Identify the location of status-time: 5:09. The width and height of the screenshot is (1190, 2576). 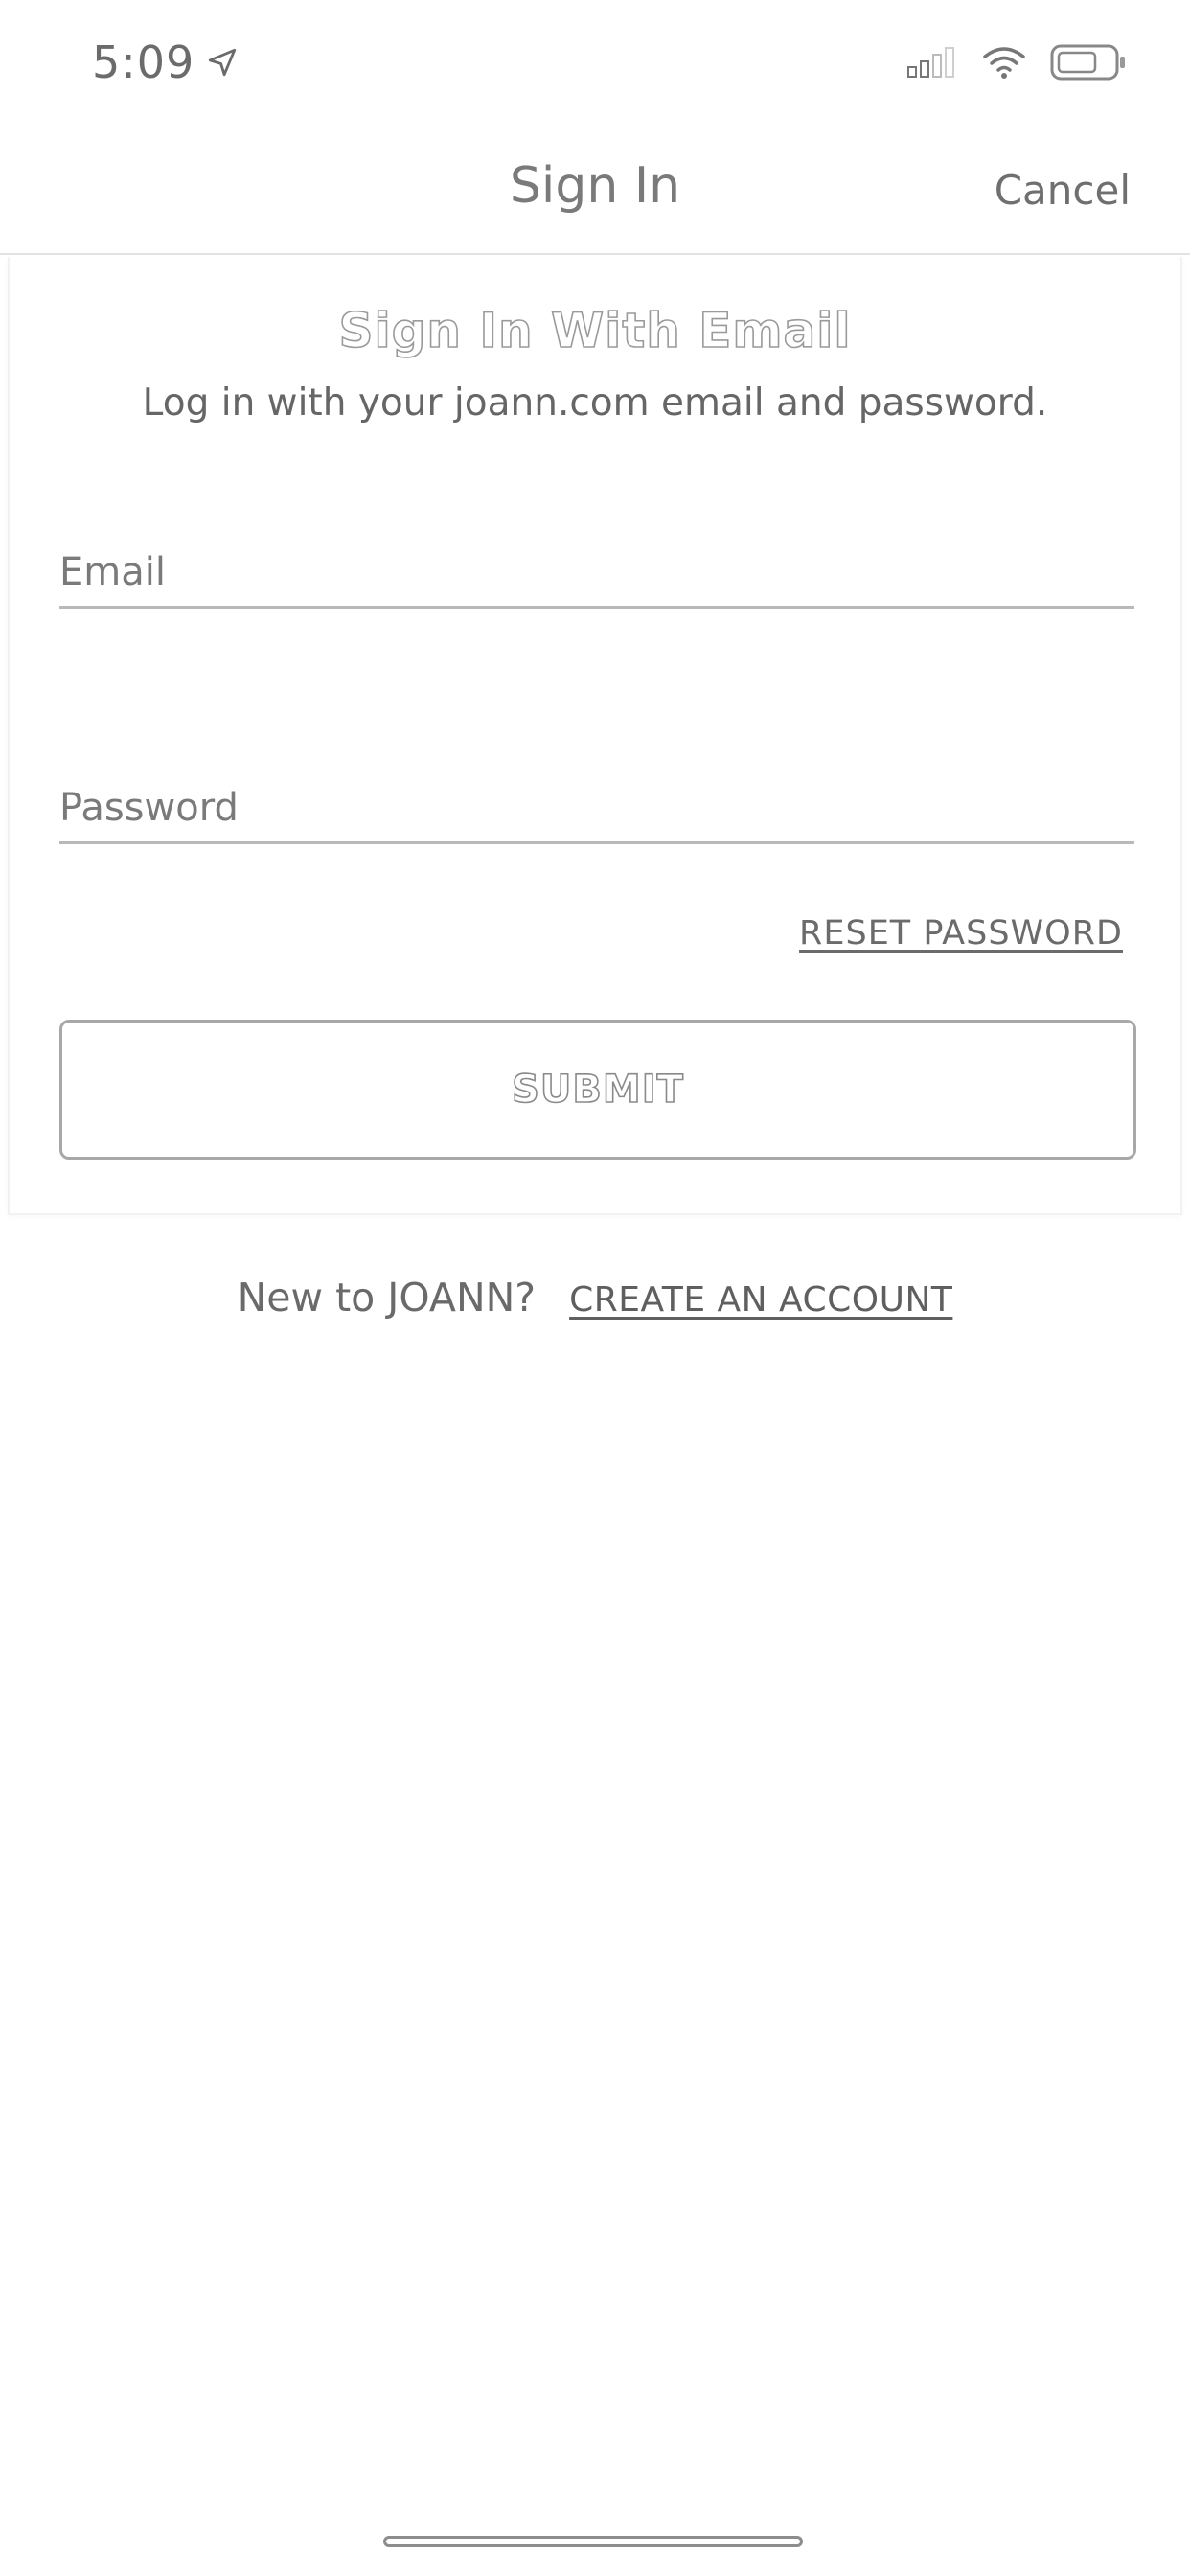
(166, 62).